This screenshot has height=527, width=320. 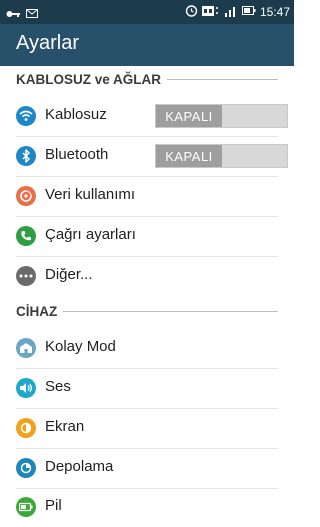 What do you see at coordinates (147, 45) in the screenshot?
I see `app-bar: Ayarlar` at bounding box center [147, 45].